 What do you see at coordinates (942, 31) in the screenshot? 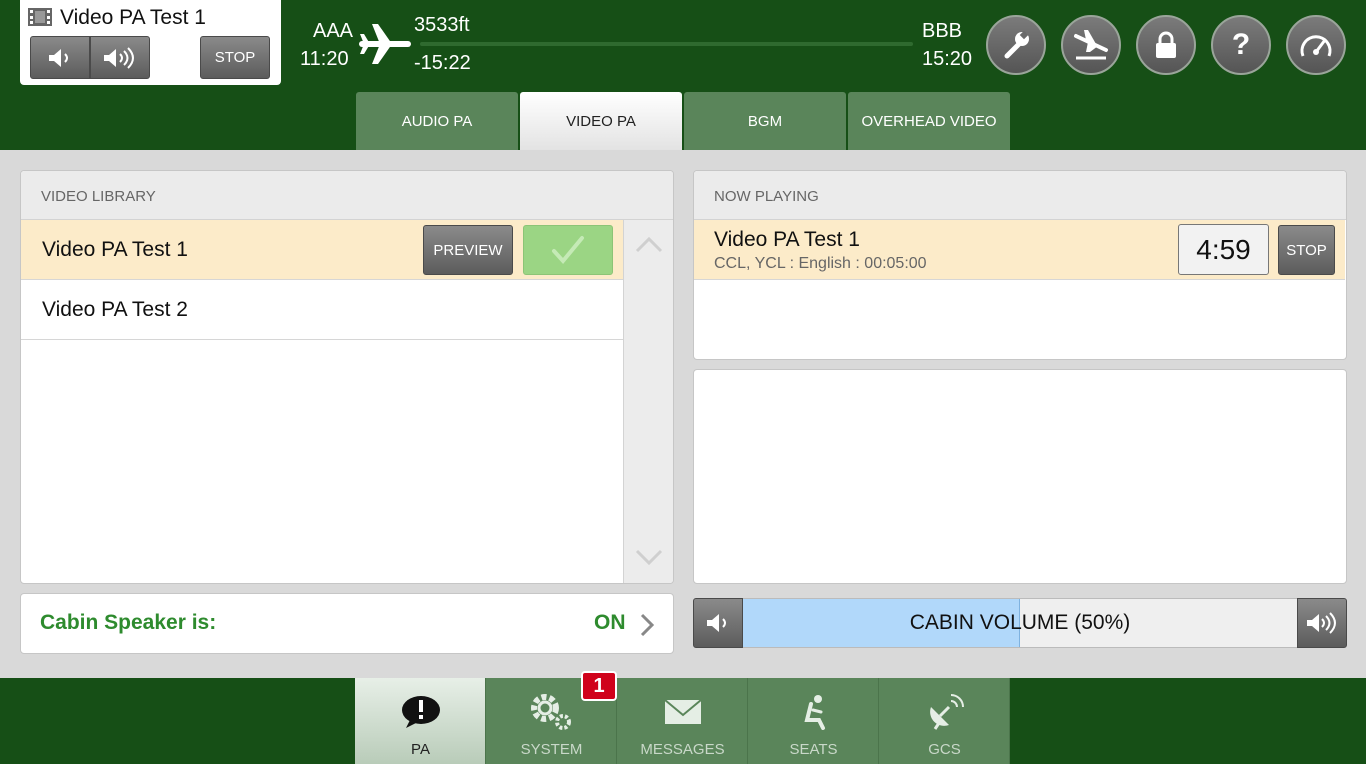
I see `destination-code: BBB` at bounding box center [942, 31].